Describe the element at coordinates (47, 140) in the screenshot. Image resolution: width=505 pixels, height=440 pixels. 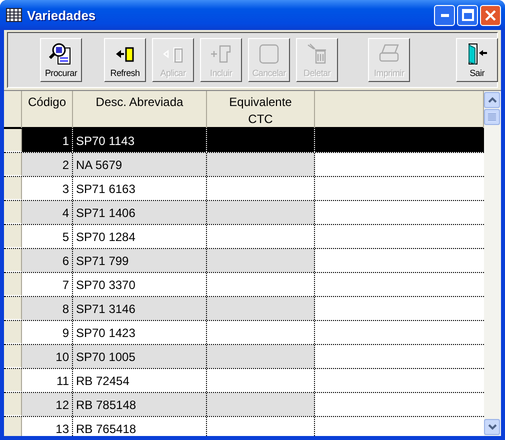
I see `table-cell: 1` at that location.